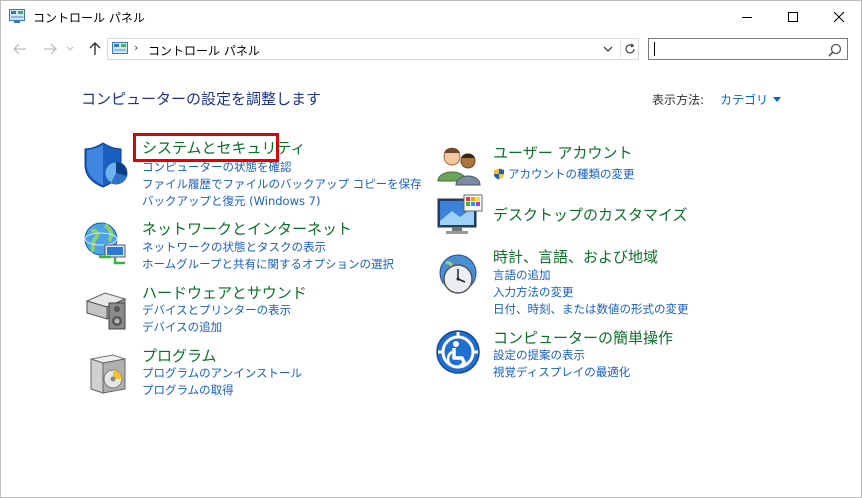 Image resolution: width=862 pixels, height=498 pixels. What do you see at coordinates (108, 372) in the screenshot?
I see `programs-box-icon` at bounding box center [108, 372].